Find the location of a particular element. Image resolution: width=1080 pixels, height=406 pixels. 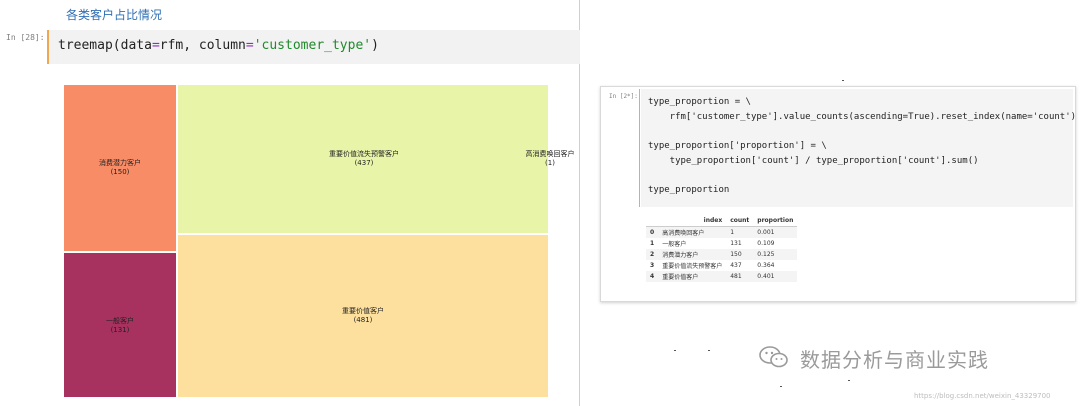

tile-label: 一般客户 (131) is located at coordinates (120, 325).